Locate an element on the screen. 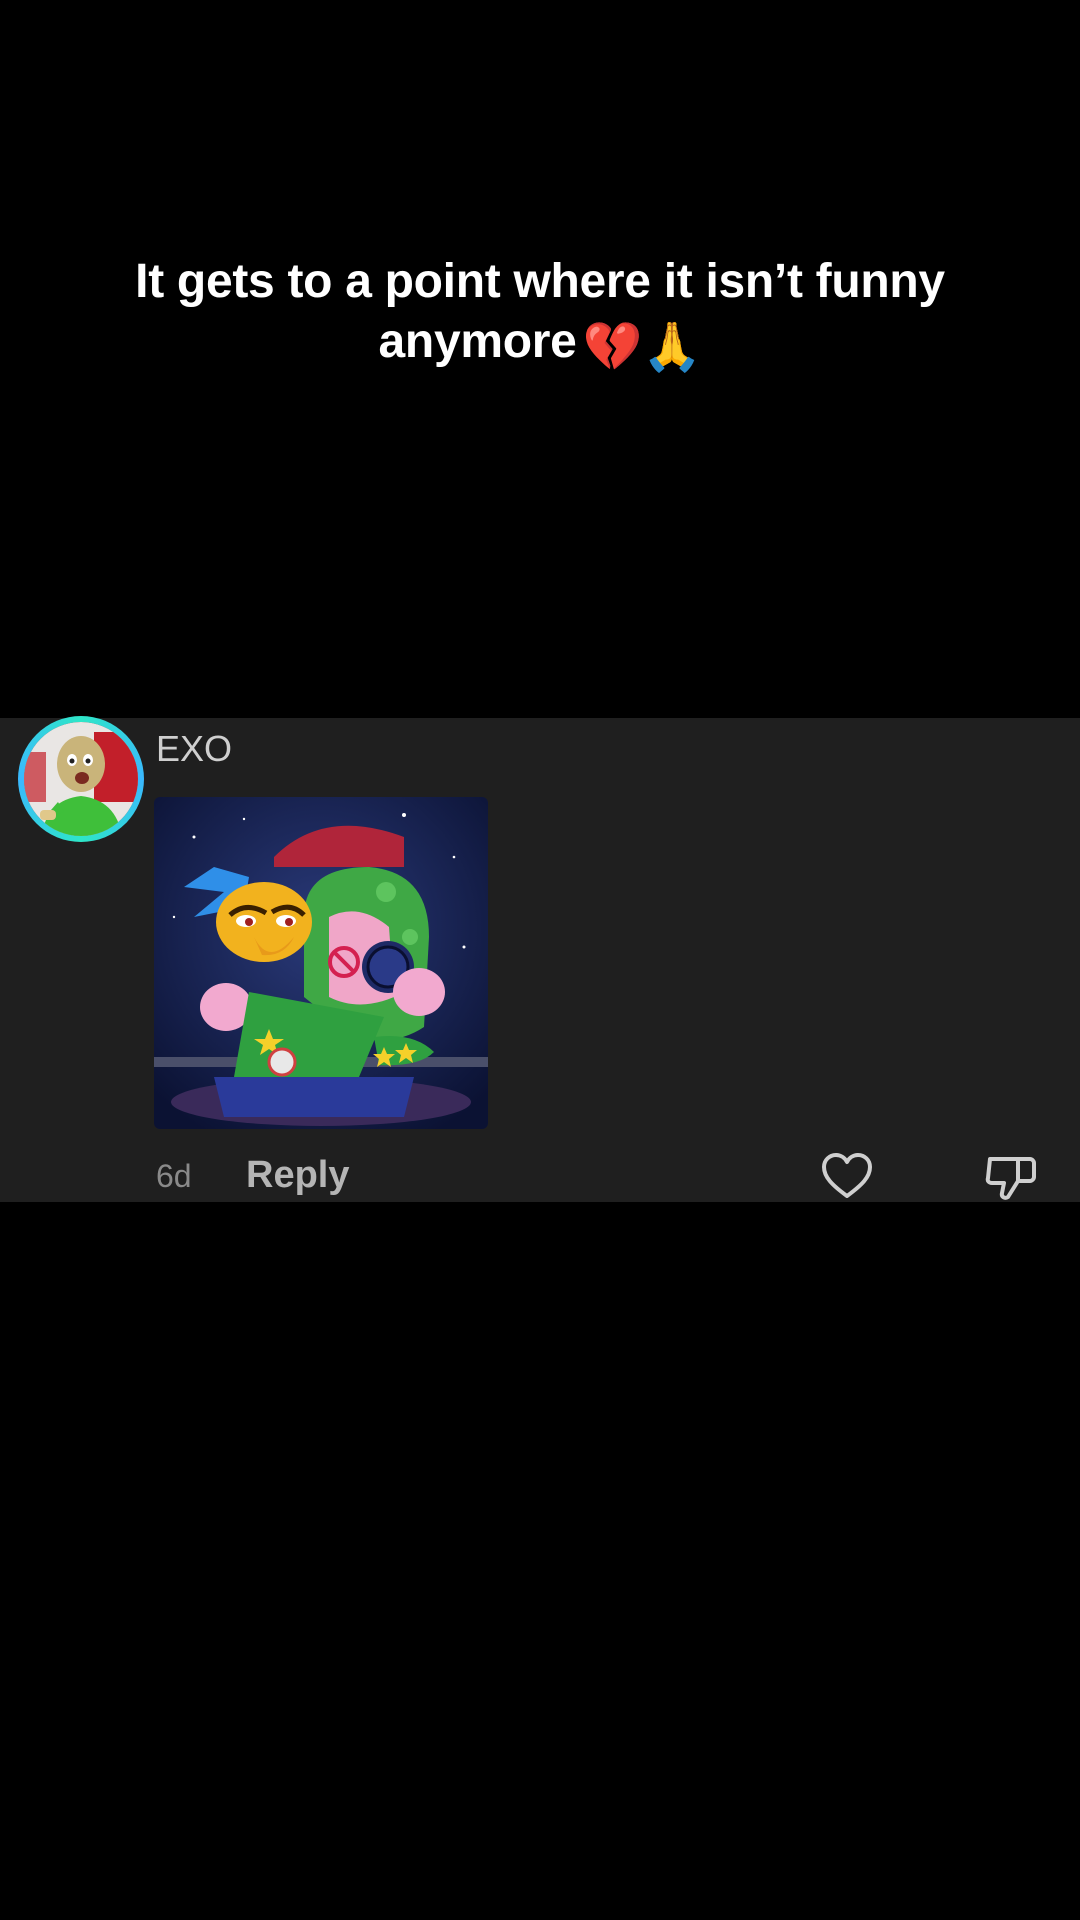 The width and height of the screenshot is (1080, 1920). green-character-avatar-icon is located at coordinates (81, 779).